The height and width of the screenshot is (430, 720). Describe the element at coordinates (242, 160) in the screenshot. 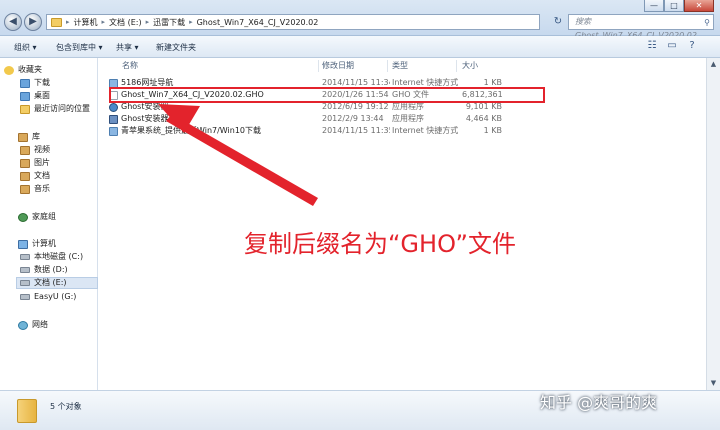

I see `arrow-shaft` at that location.